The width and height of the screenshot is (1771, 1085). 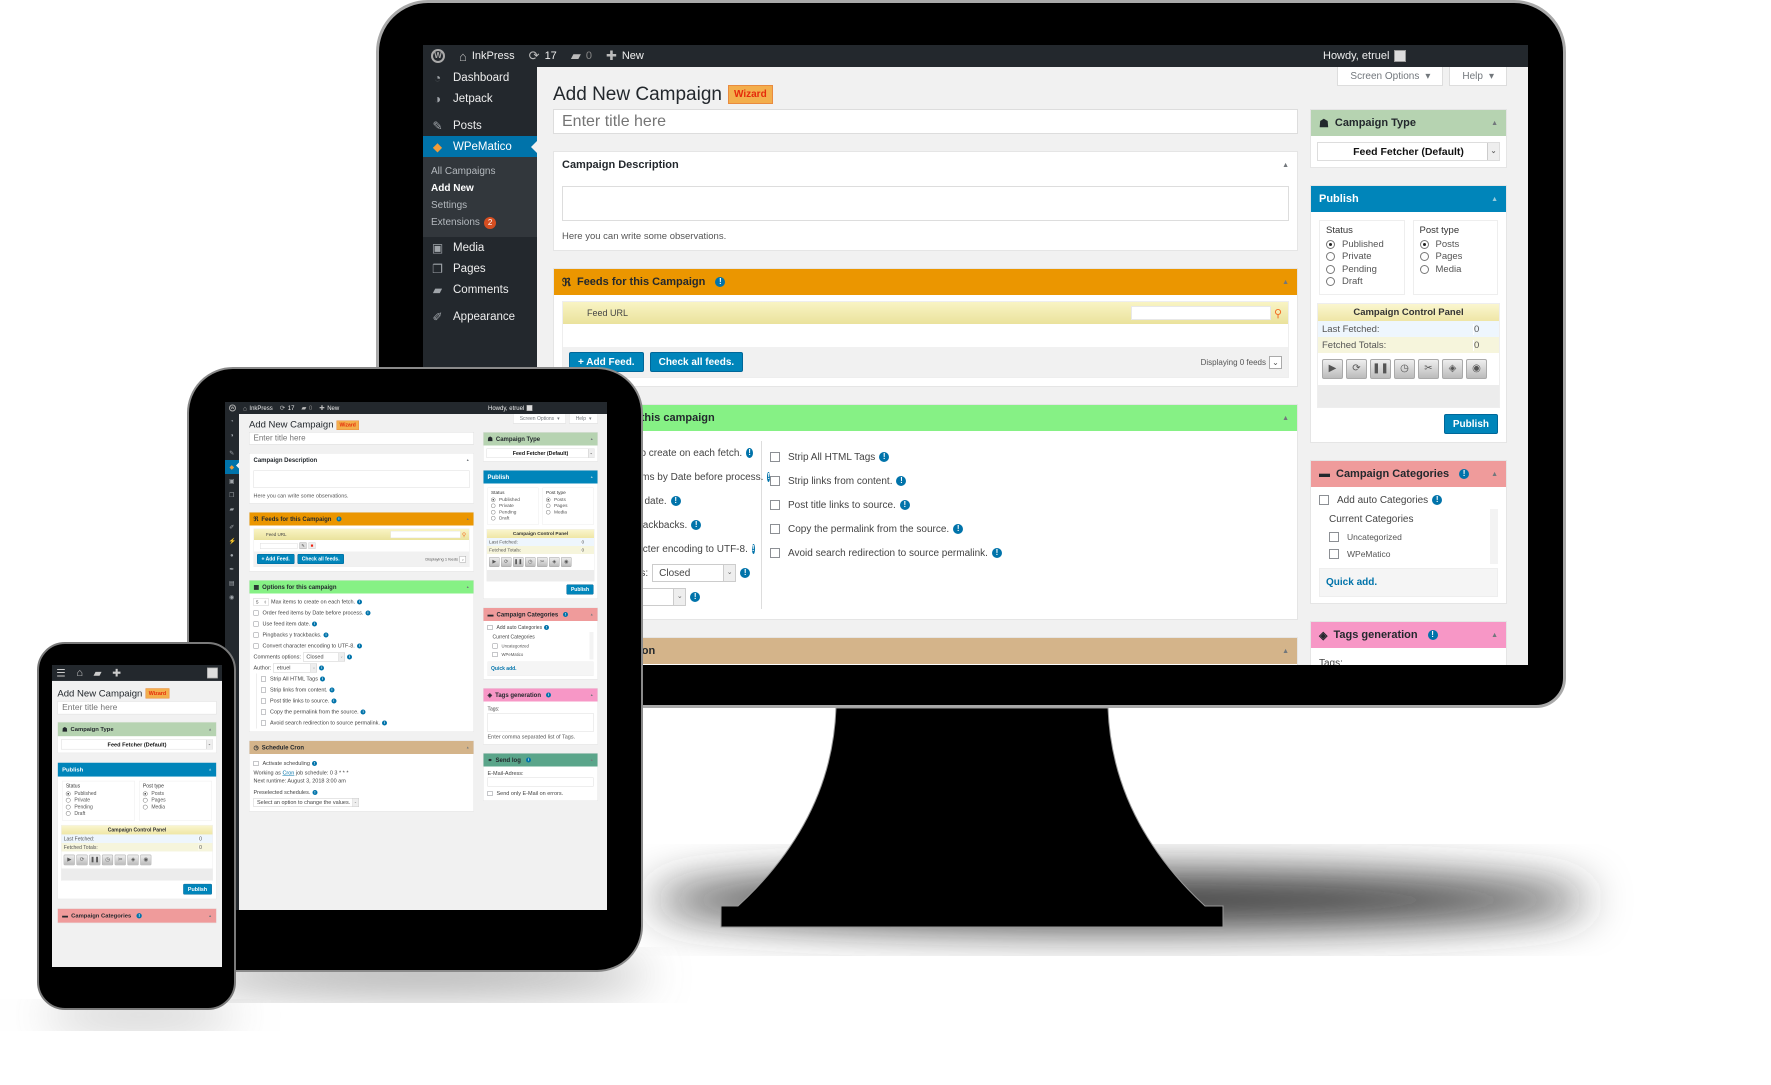 What do you see at coordinates (480, 98) in the screenshot?
I see `sidebar-item-jetpack: ◑Jetpack` at bounding box center [480, 98].